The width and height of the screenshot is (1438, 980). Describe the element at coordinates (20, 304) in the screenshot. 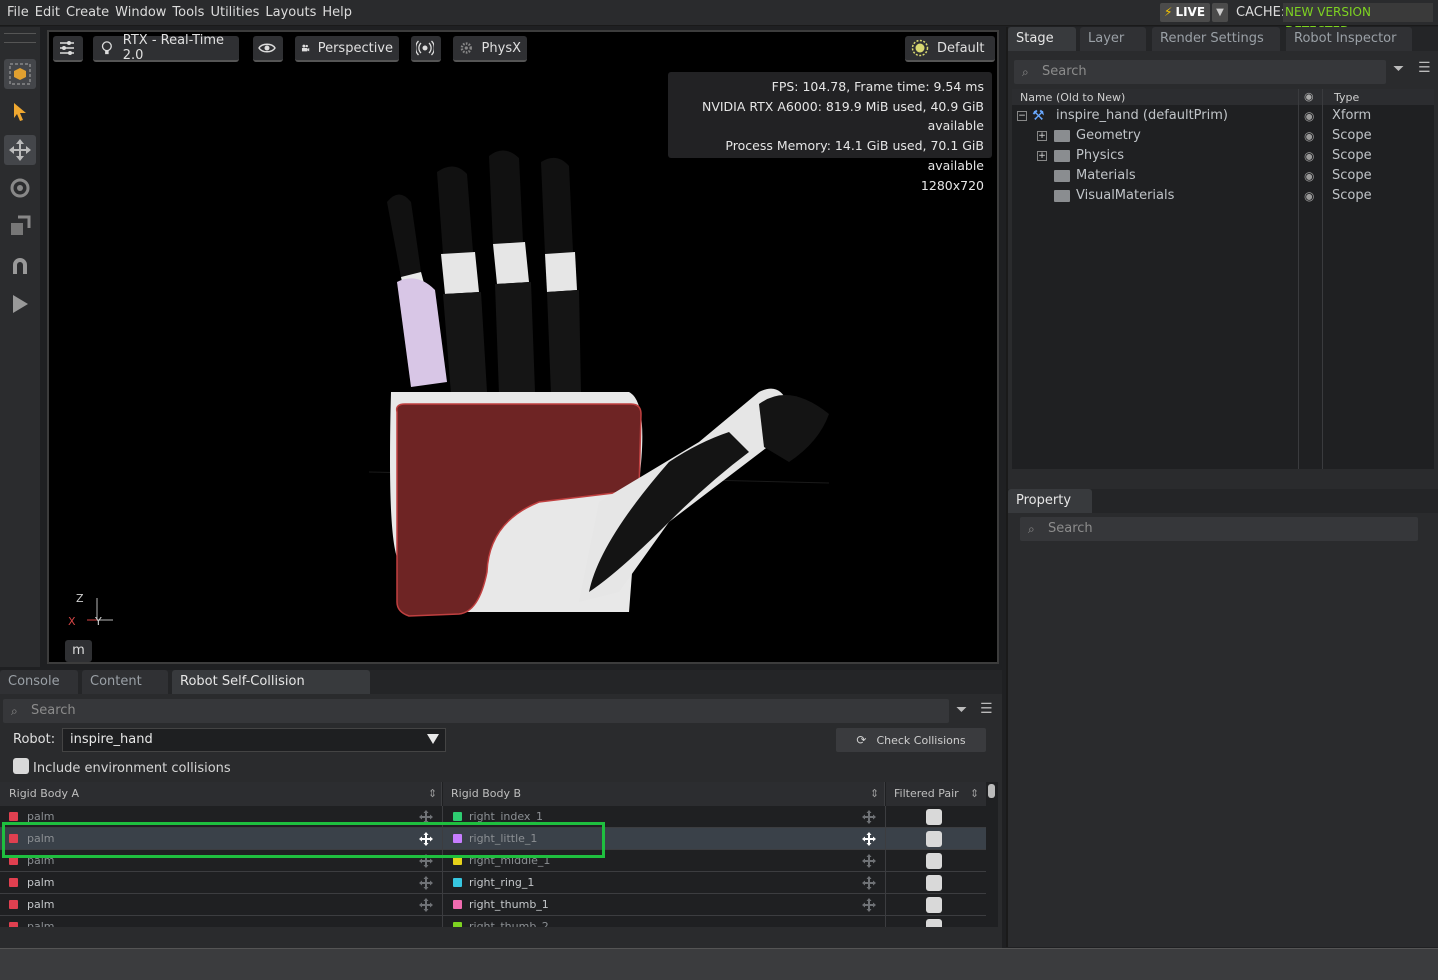

I see `play-button` at that location.